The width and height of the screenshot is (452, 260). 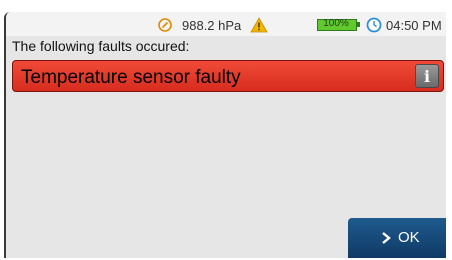 I want to click on info-button: i, so click(x=427, y=76).